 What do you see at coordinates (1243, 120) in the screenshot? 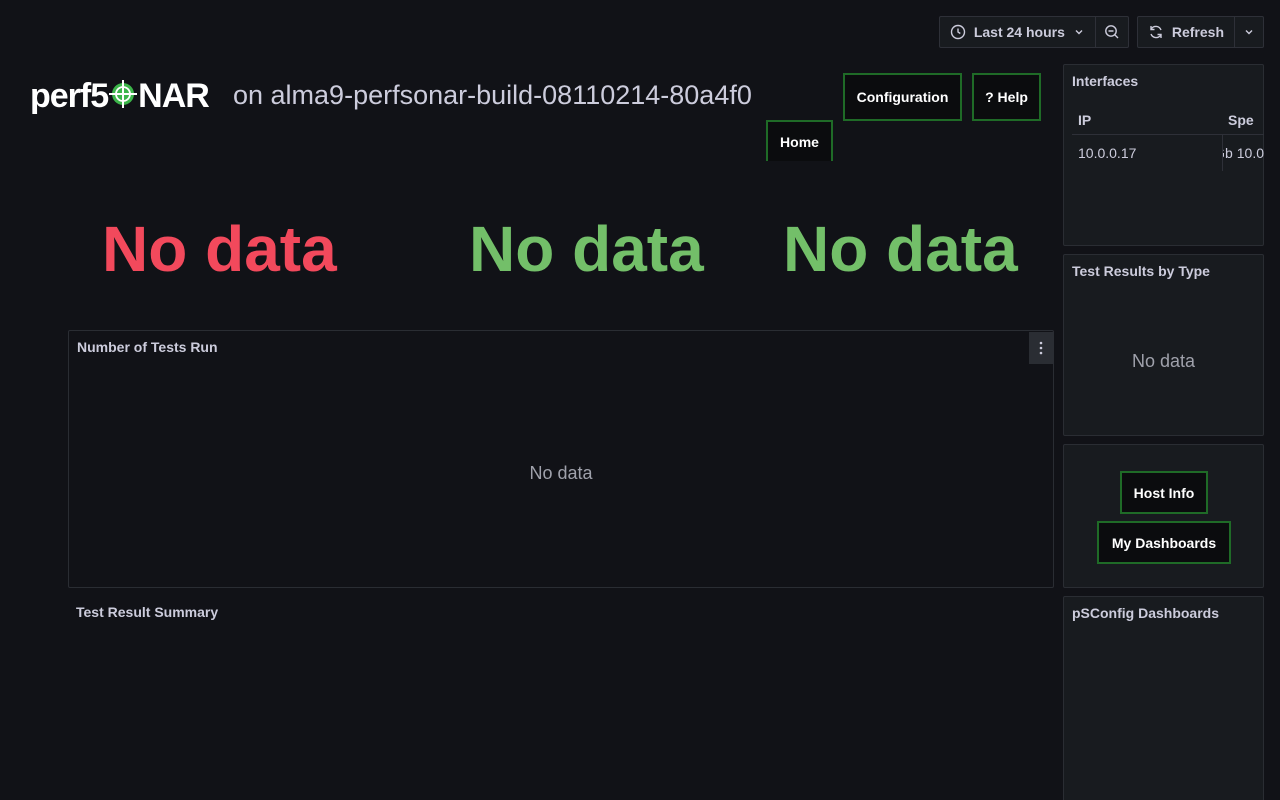
I see `column-header-speed: Spe` at bounding box center [1243, 120].